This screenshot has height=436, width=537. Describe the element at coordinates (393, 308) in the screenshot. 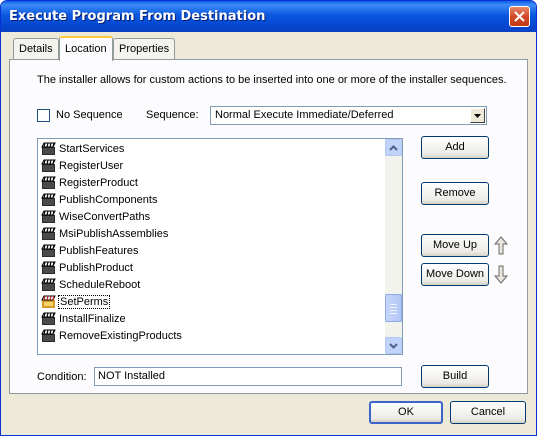

I see `scroll-thumb` at that location.